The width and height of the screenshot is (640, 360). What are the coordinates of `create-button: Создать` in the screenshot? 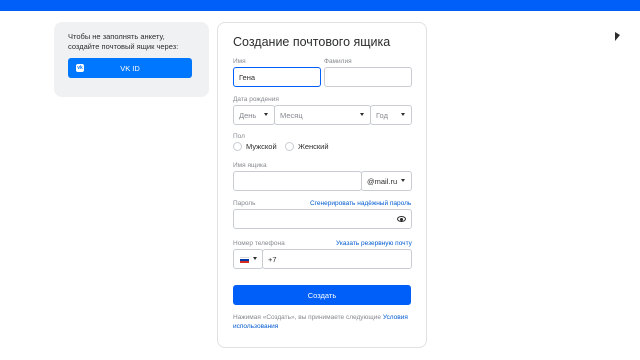 It's located at (322, 295).